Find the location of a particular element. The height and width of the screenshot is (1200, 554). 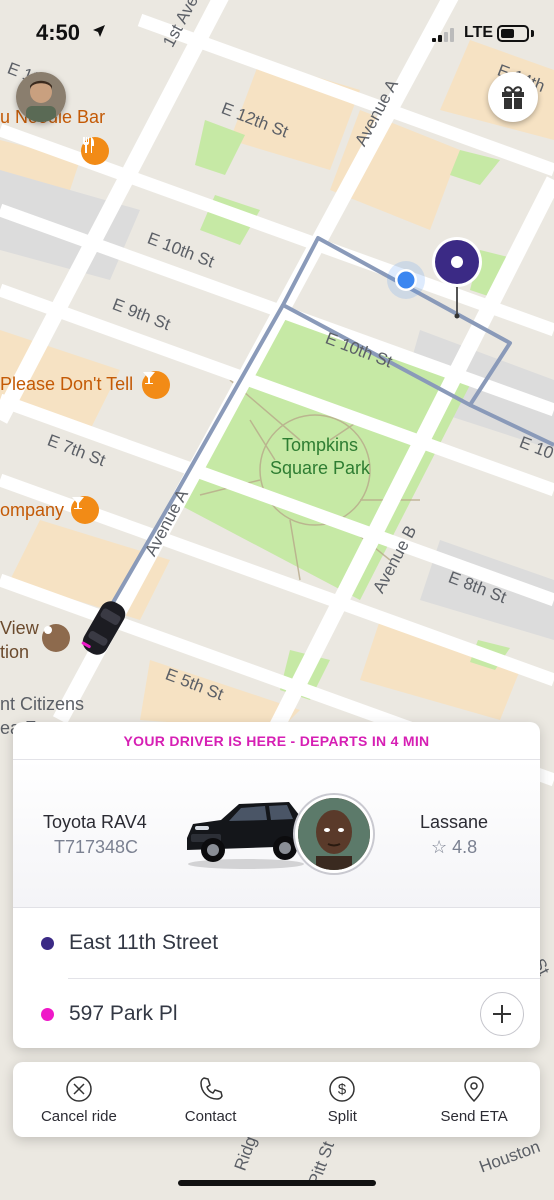

action-label: Cancel ride is located at coordinates (78, 1116).